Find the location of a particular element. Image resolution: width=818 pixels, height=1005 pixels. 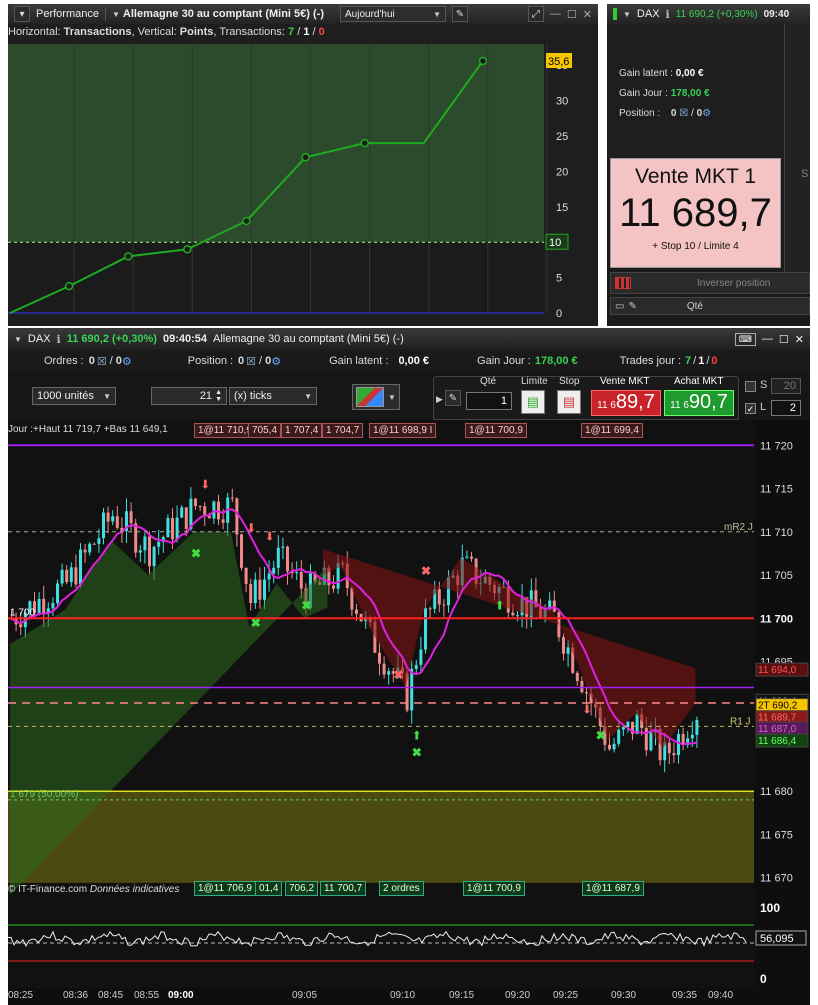

maximize-icon: ☐ is located at coordinates (784, 339).